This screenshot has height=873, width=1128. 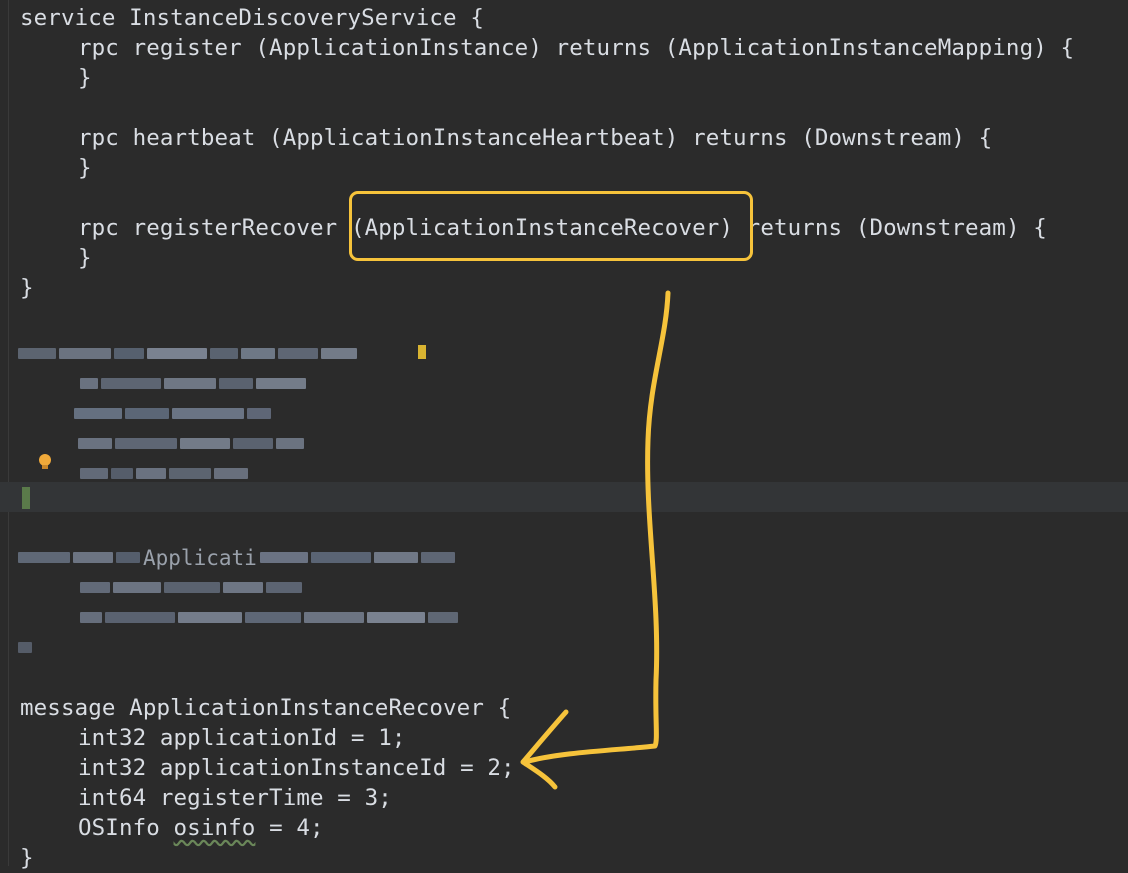 What do you see at coordinates (595, 540) in the screenshot?
I see `annotation-arrow` at bounding box center [595, 540].